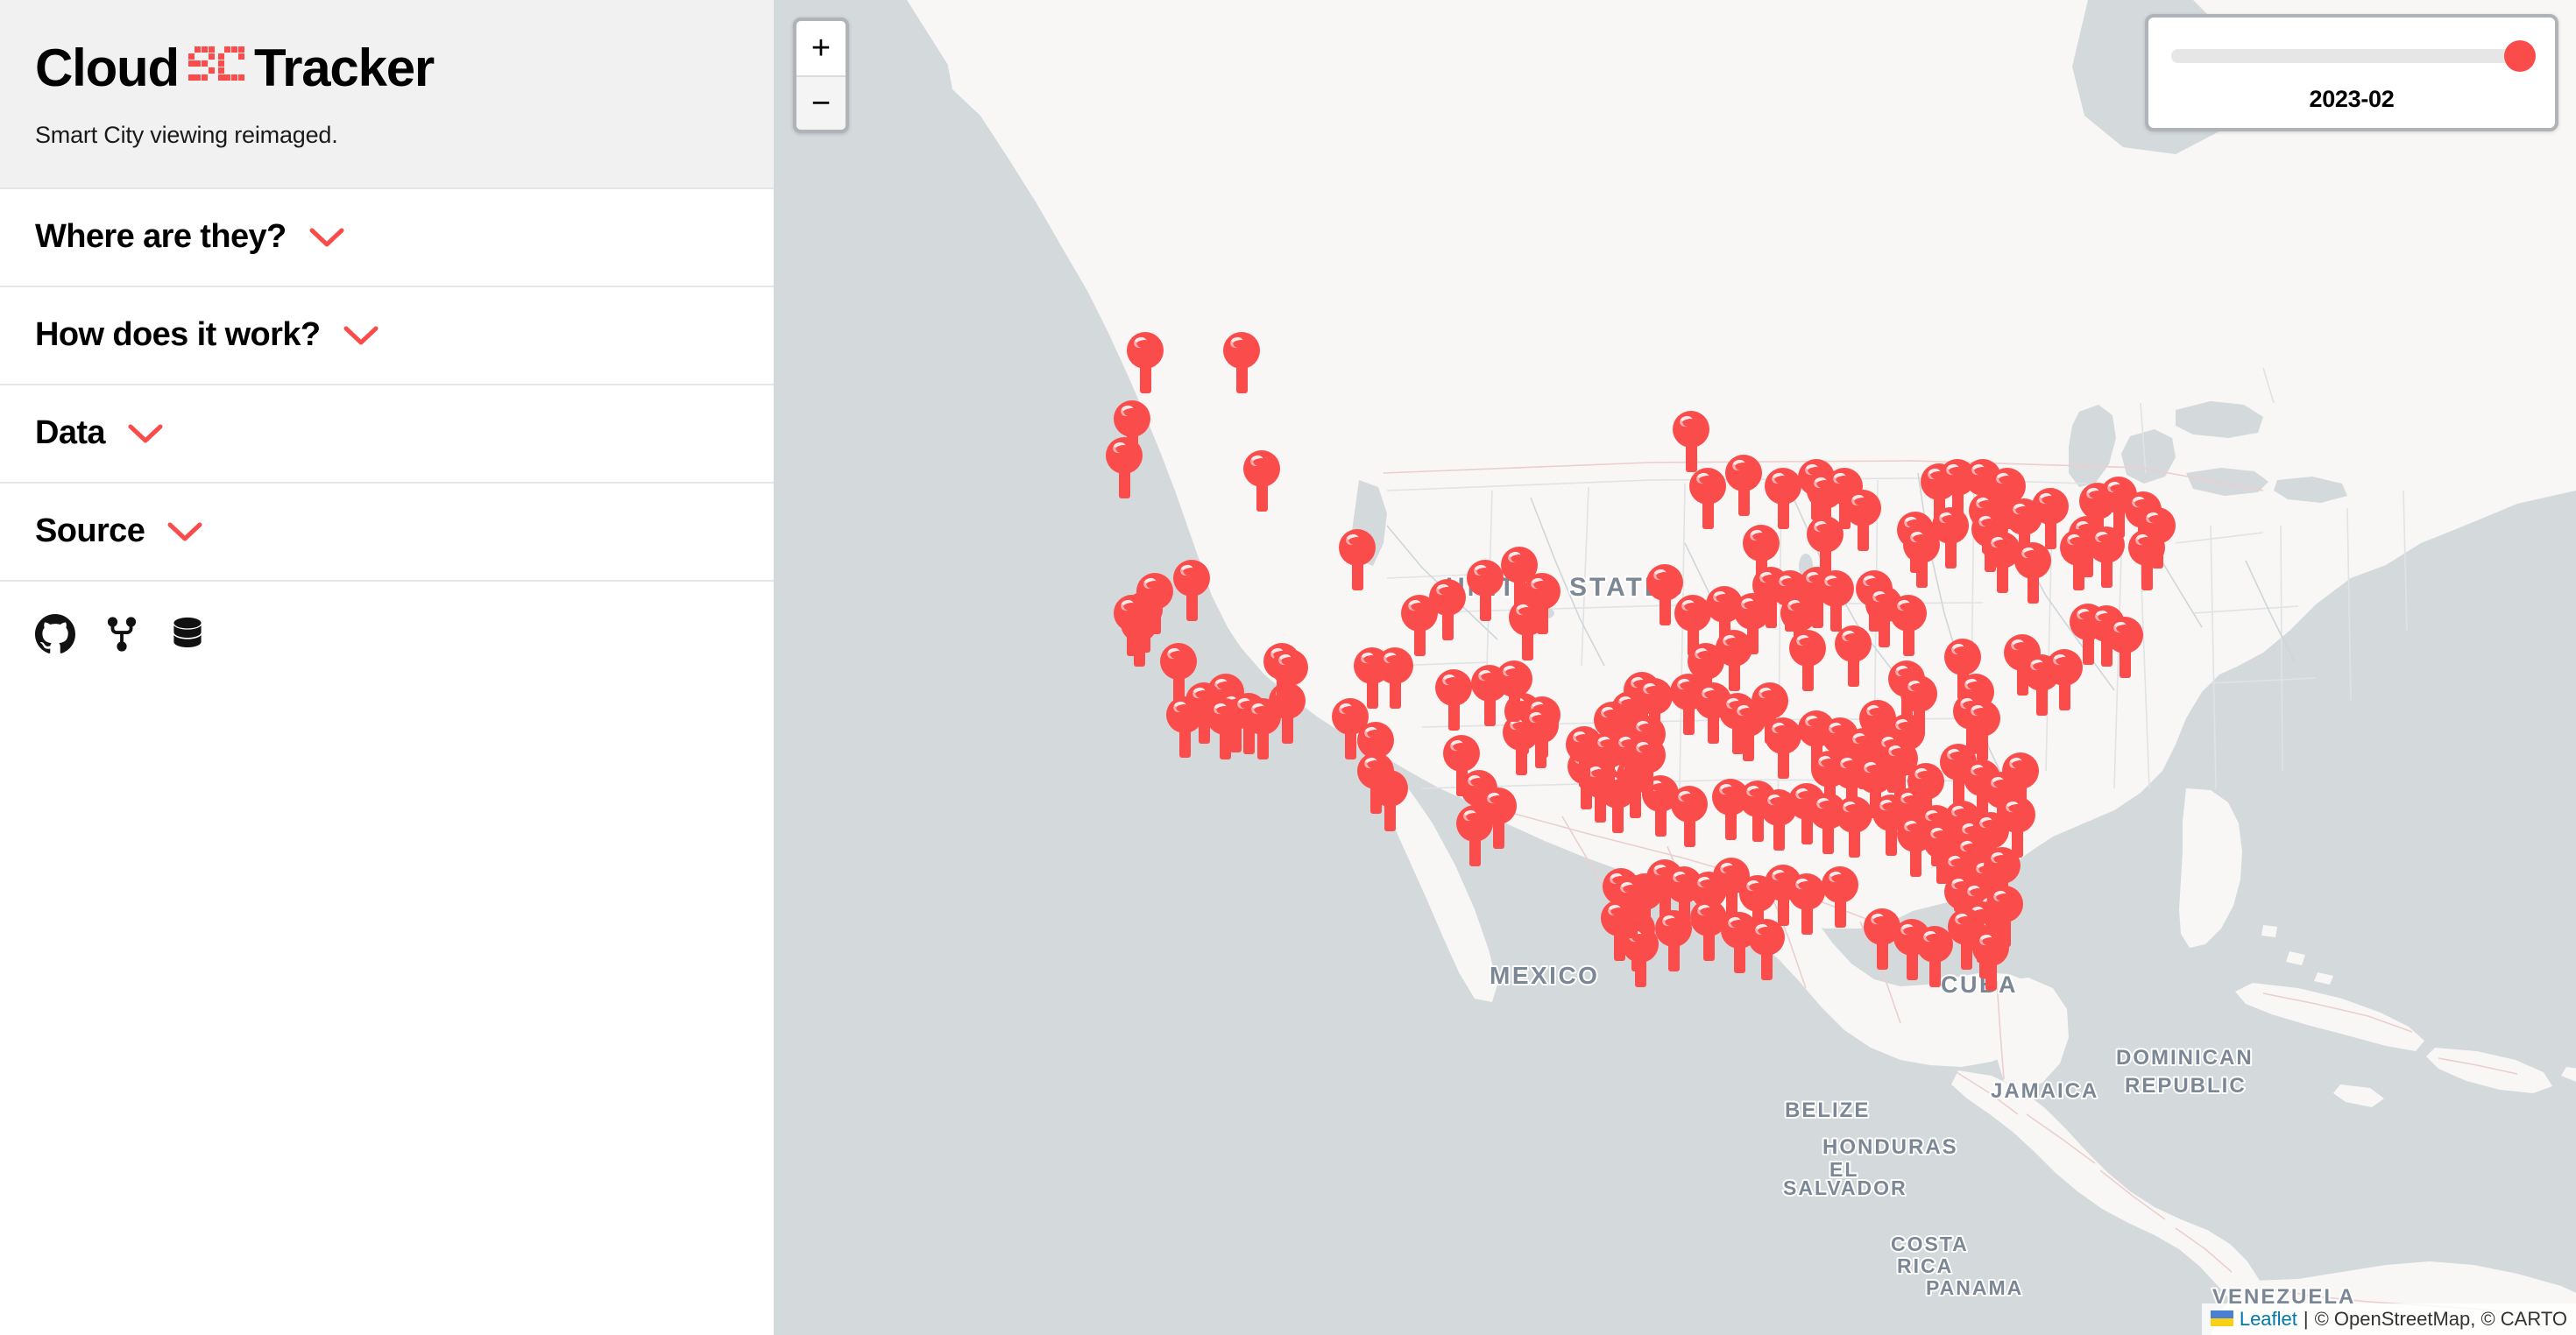  I want to click on sidebar-links-row, so click(387, 625).